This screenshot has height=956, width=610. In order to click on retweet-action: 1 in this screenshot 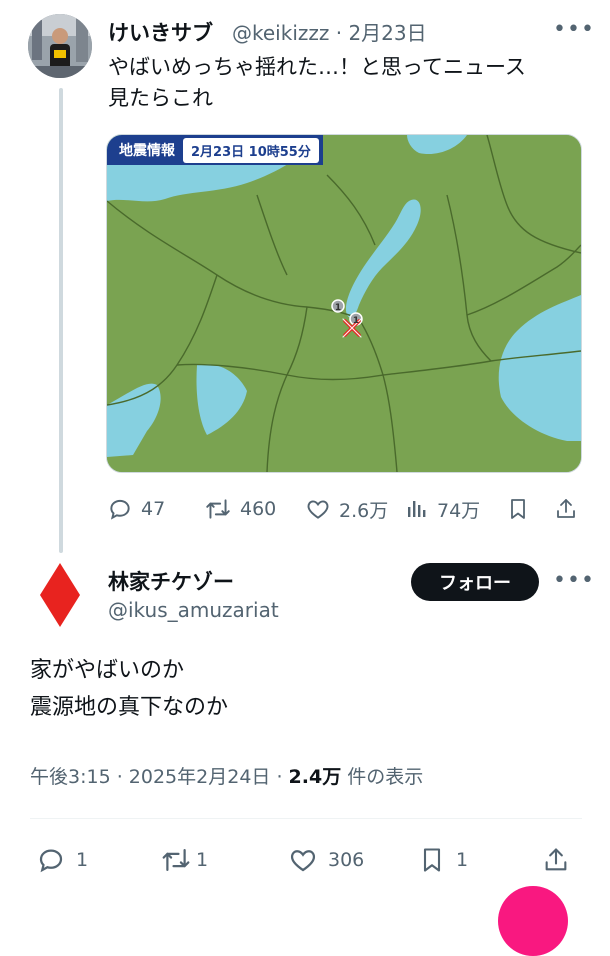, I will do `click(184, 860)`.